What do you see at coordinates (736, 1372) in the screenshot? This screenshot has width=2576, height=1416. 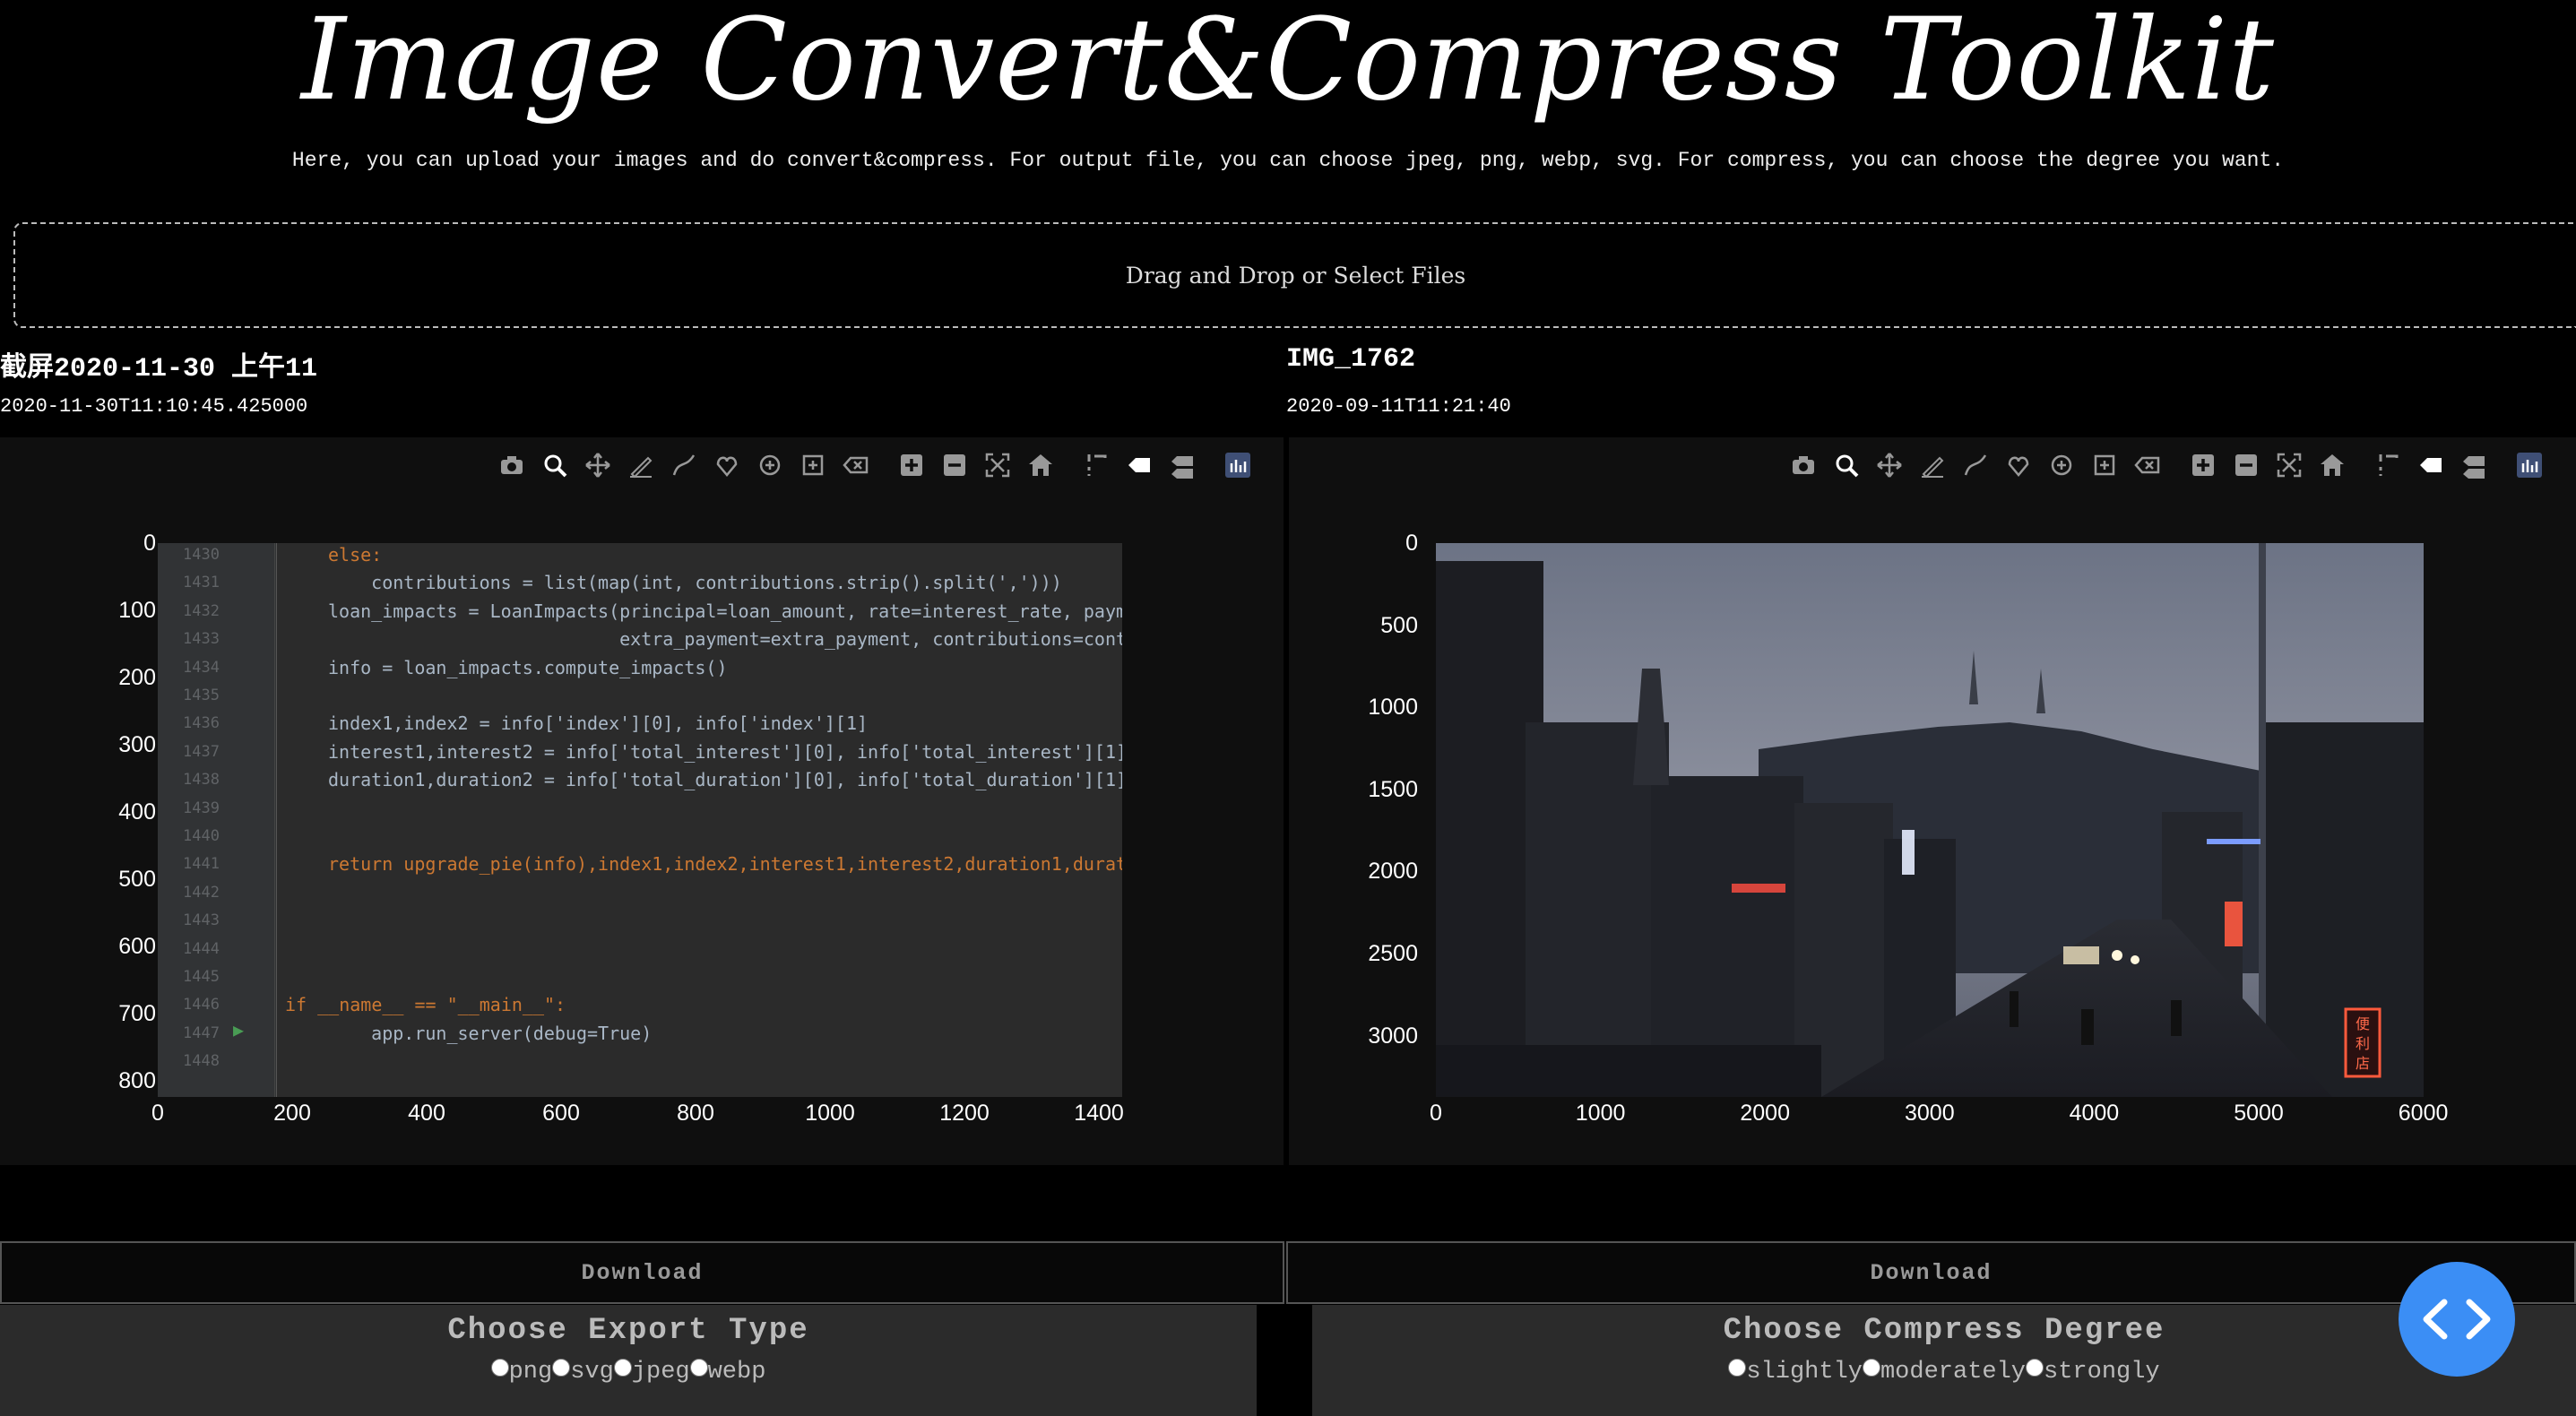 I see `radio-label: webp` at bounding box center [736, 1372].